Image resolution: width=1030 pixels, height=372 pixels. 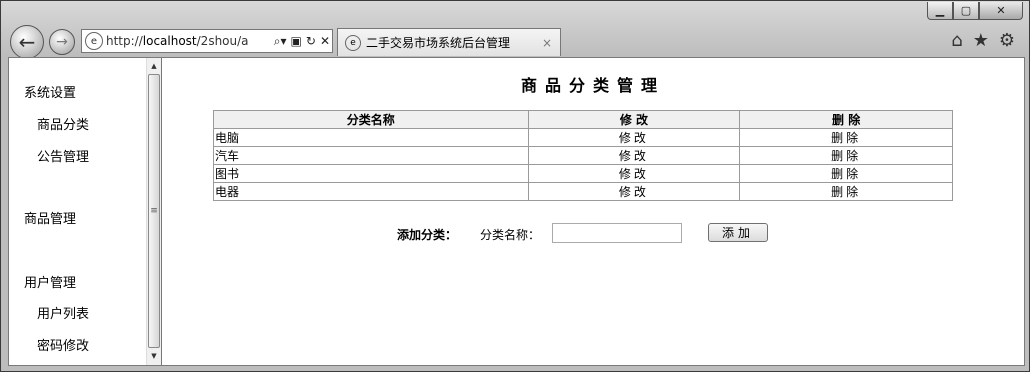 I want to click on forward-arrow-icon: →, so click(x=62, y=42).